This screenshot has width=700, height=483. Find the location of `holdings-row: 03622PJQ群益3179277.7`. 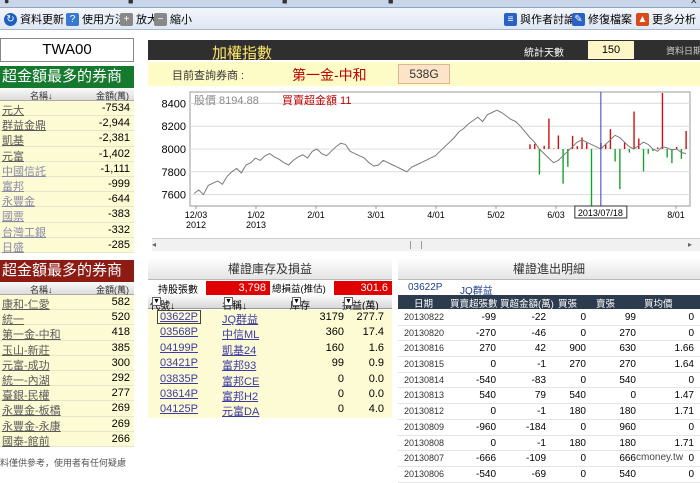

holdings-row: 03622PJQ群益3179277.7 is located at coordinates (270, 317).